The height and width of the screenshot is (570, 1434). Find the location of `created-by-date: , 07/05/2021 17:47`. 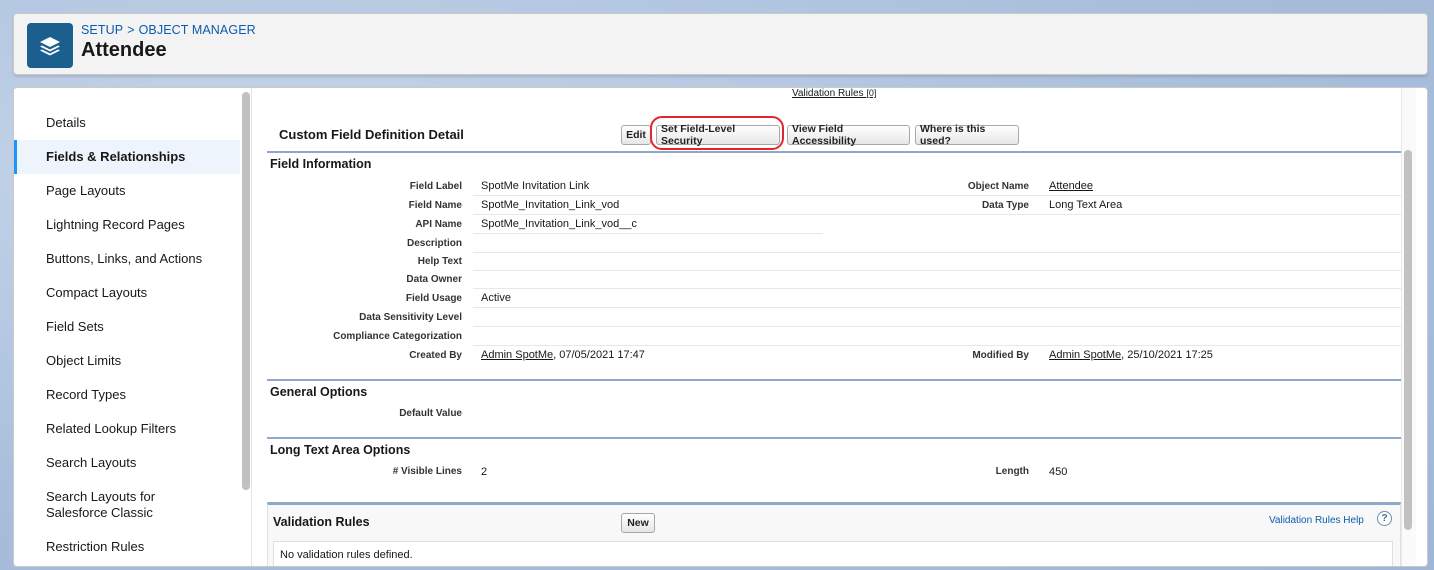

created-by-date: , 07/05/2021 17:47 is located at coordinates (599, 355).